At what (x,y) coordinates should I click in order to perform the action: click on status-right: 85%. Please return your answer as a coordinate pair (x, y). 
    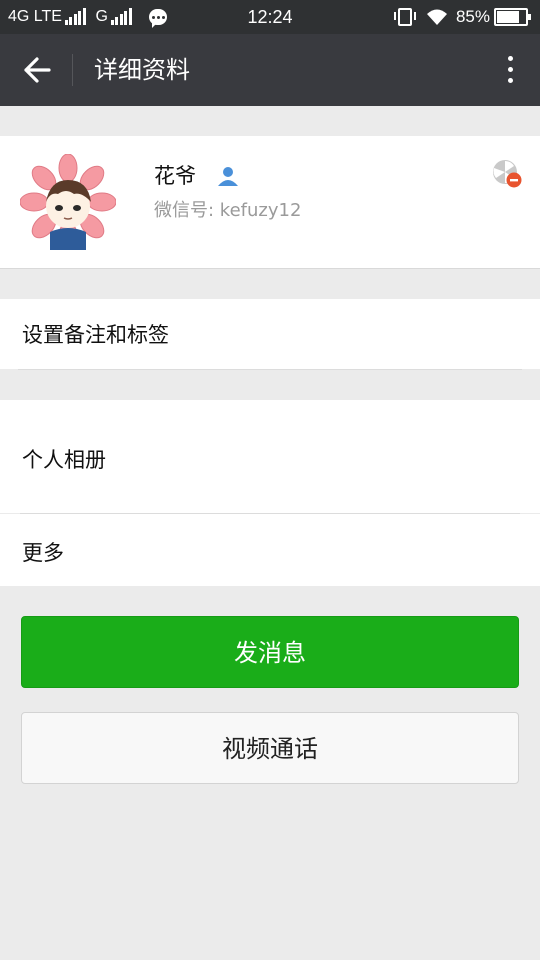
    Looking at the image, I should click on (462, 17).